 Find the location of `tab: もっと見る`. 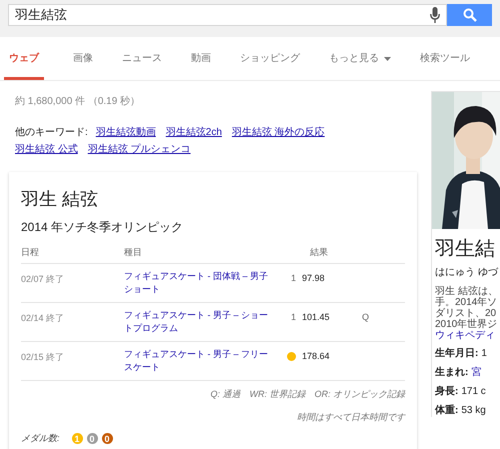

tab: もっと見る is located at coordinates (357, 58).